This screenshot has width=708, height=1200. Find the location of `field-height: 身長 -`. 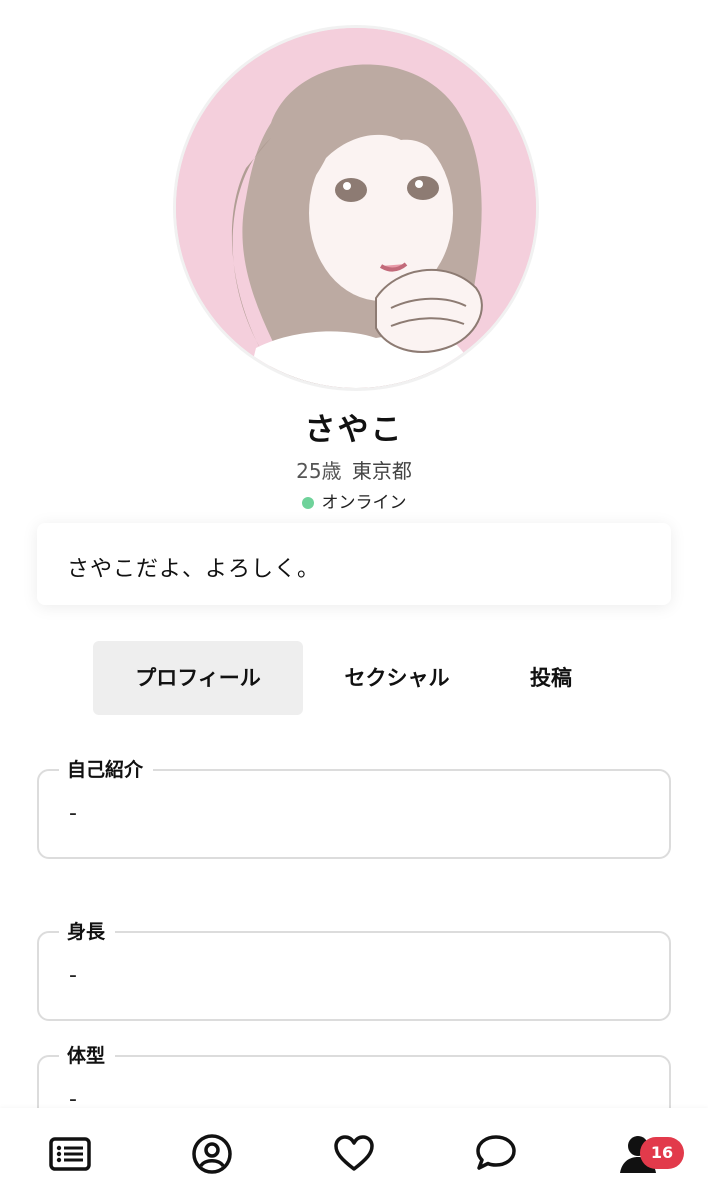

field-height: 身長 - is located at coordinates (354, 969).